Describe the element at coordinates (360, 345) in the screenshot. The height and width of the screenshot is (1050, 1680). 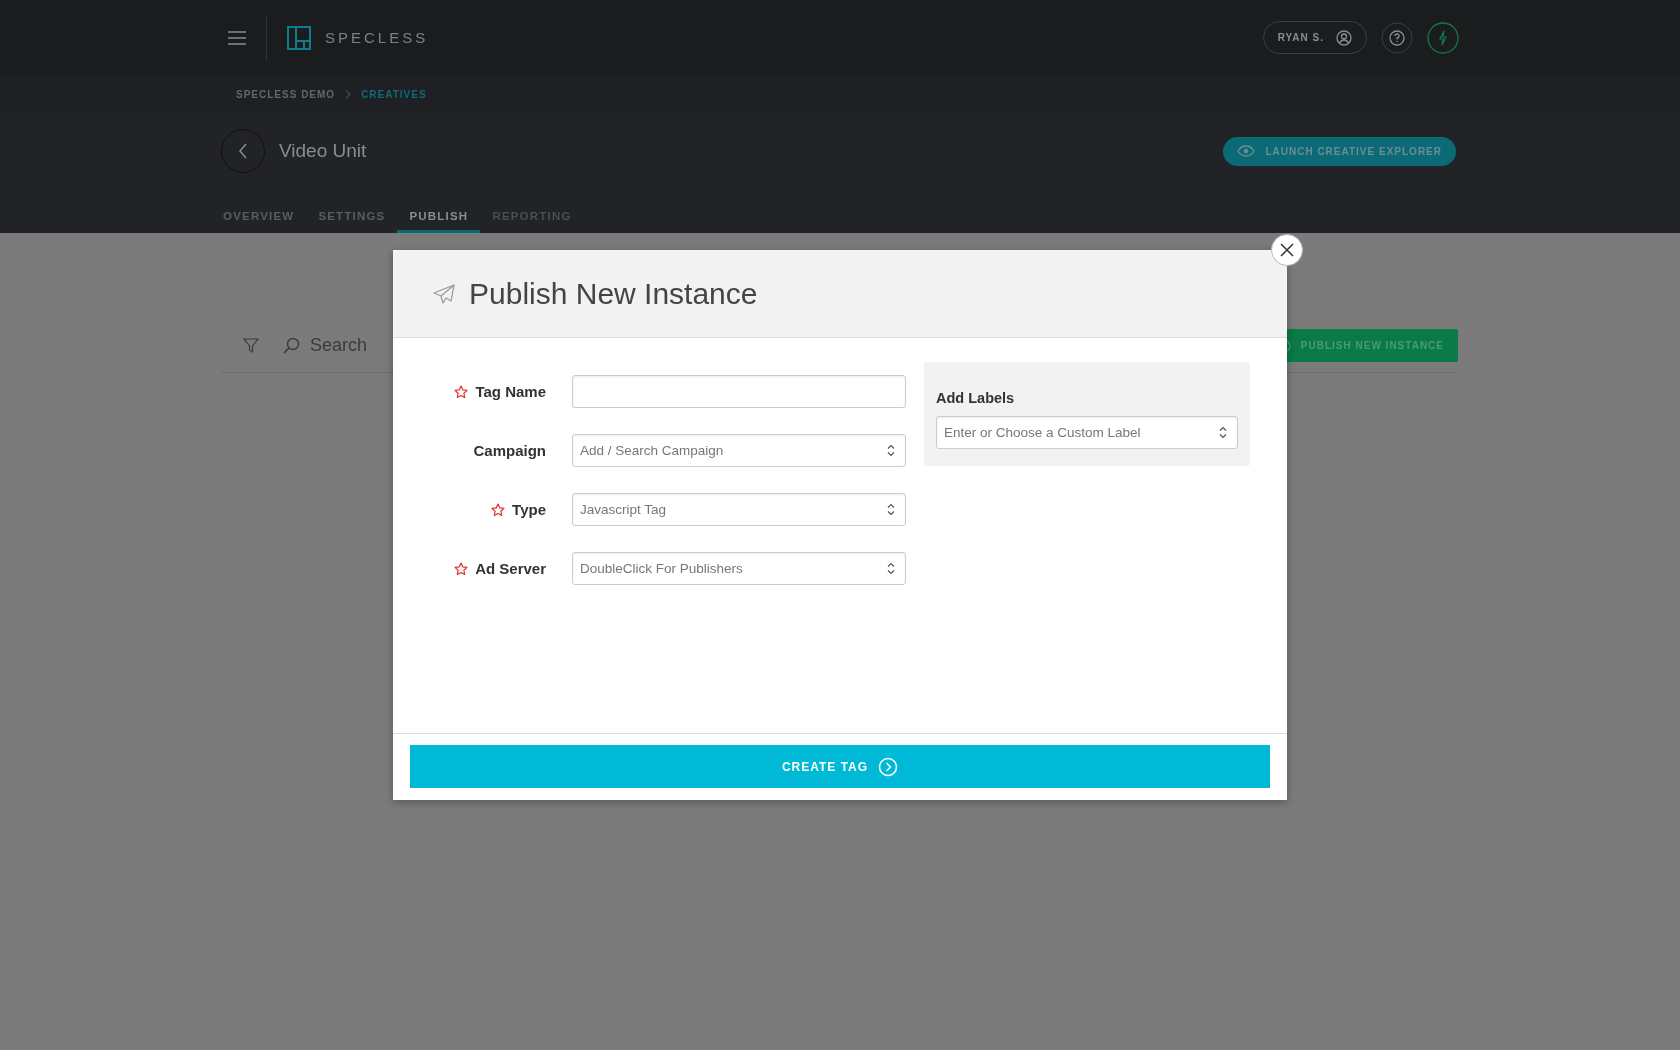
I see `search-field: Search` at that location.